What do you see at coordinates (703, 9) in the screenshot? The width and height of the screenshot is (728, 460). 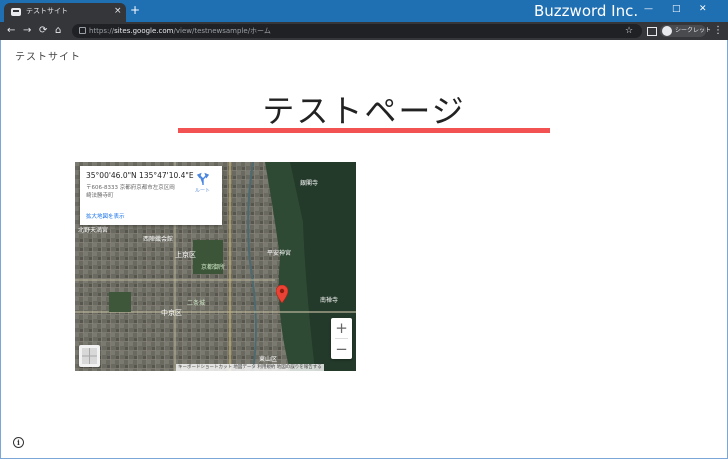 I see `close-window-button: ✕` at bounding box center [703, 9].